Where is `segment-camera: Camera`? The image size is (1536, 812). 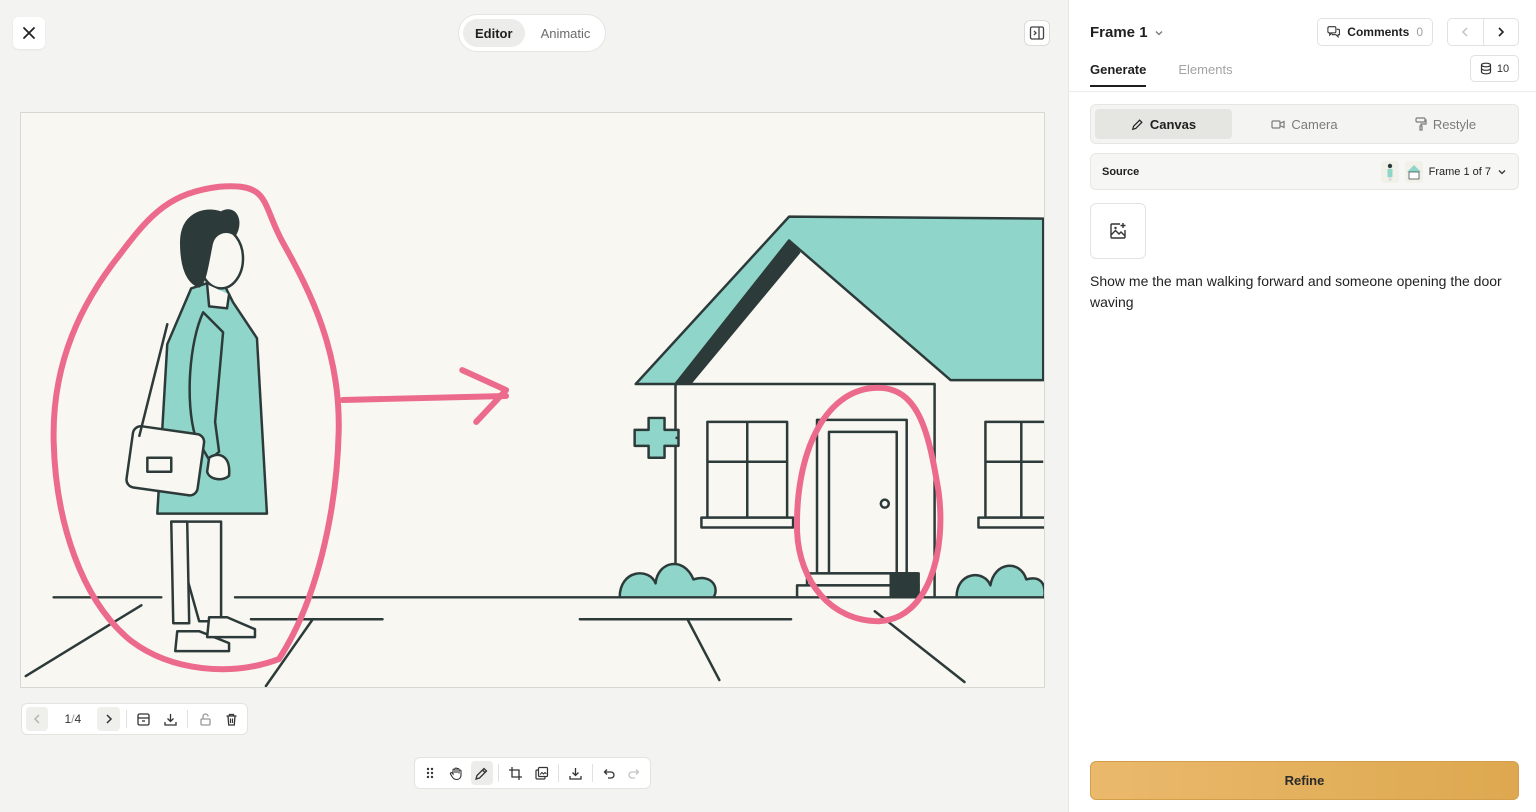 segment-camera: Camera is located at coordinates (1304, 124).